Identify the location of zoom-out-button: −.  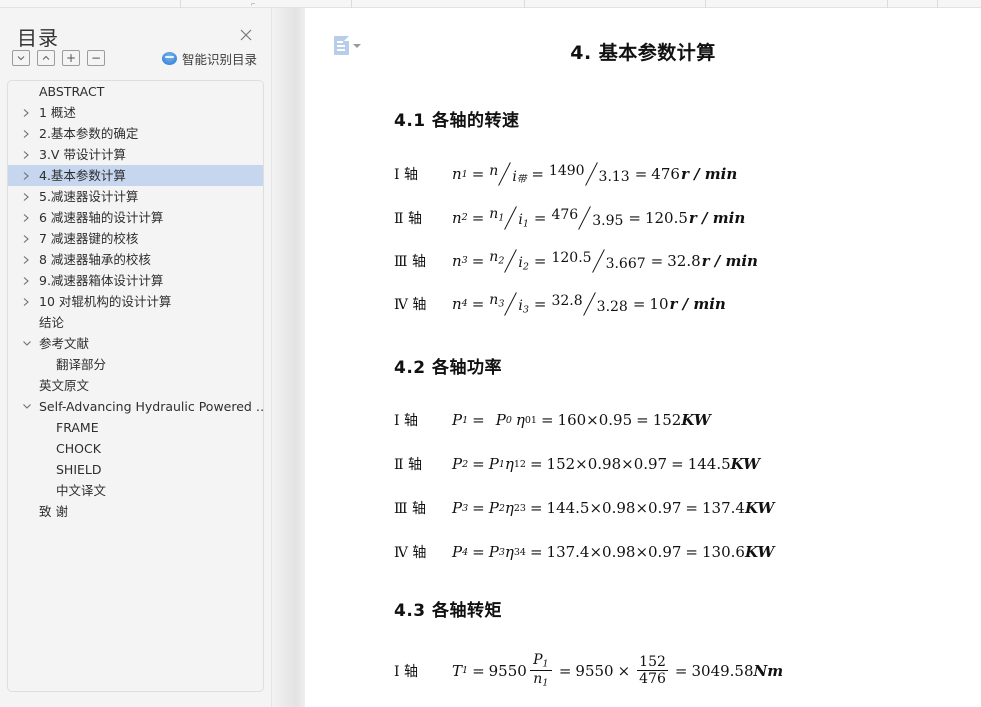
(96, 58).